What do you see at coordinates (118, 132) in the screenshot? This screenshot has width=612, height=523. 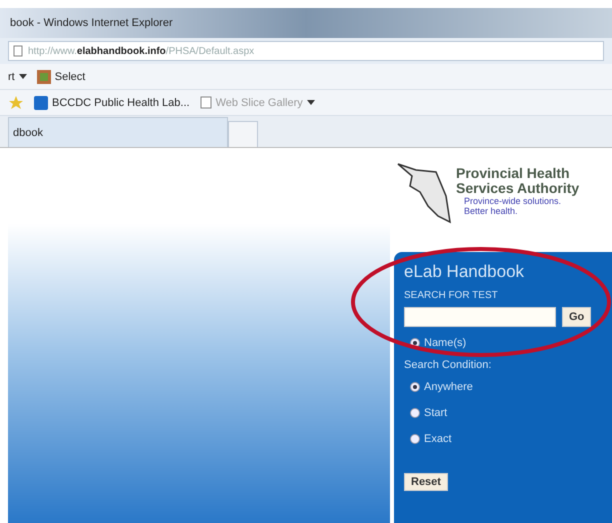 I see `browser-tab: dbook` at bounding box center [118, 132].